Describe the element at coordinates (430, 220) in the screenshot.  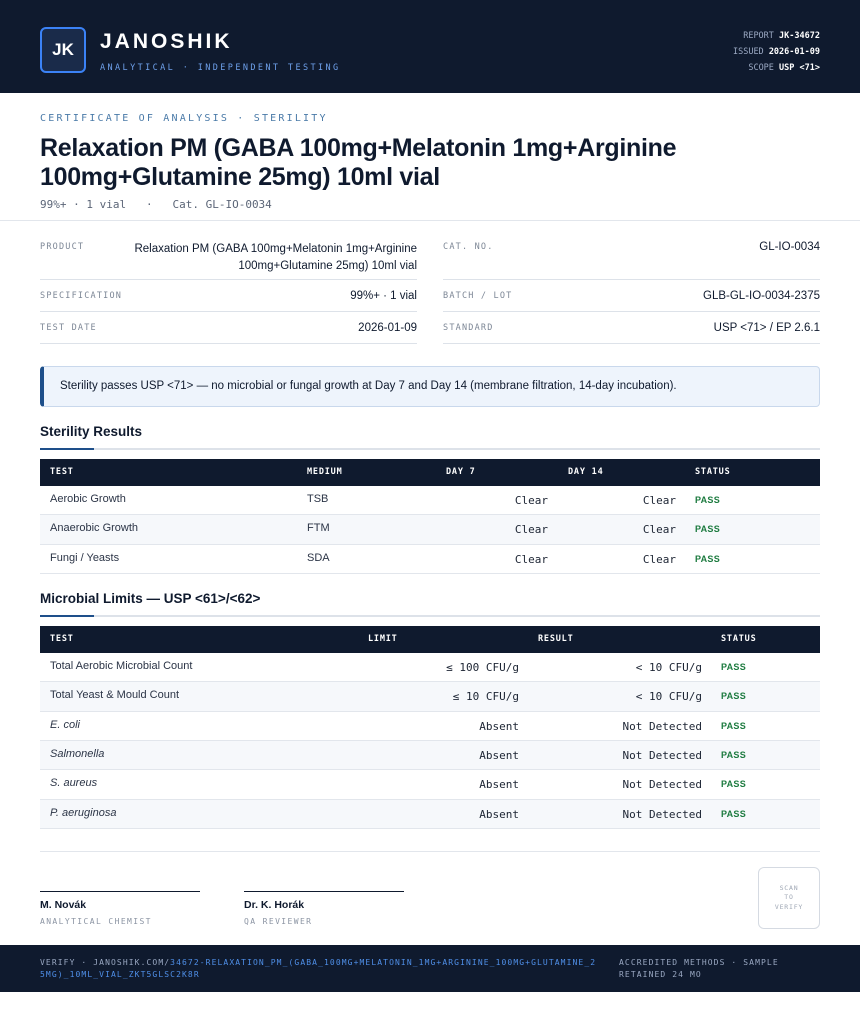
I see `title-divider` at that location.